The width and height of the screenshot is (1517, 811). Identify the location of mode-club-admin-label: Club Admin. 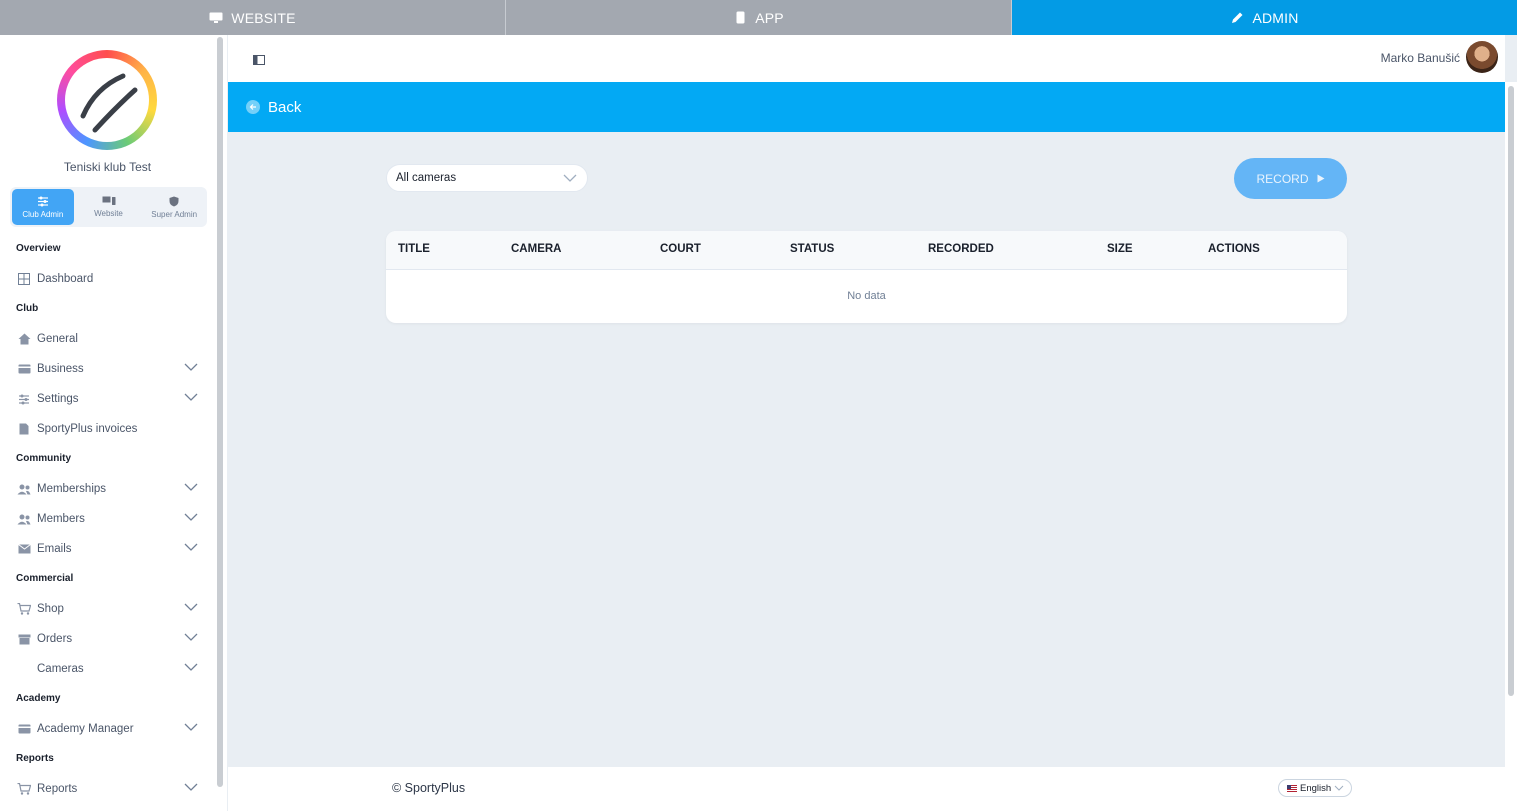
(43, 214).